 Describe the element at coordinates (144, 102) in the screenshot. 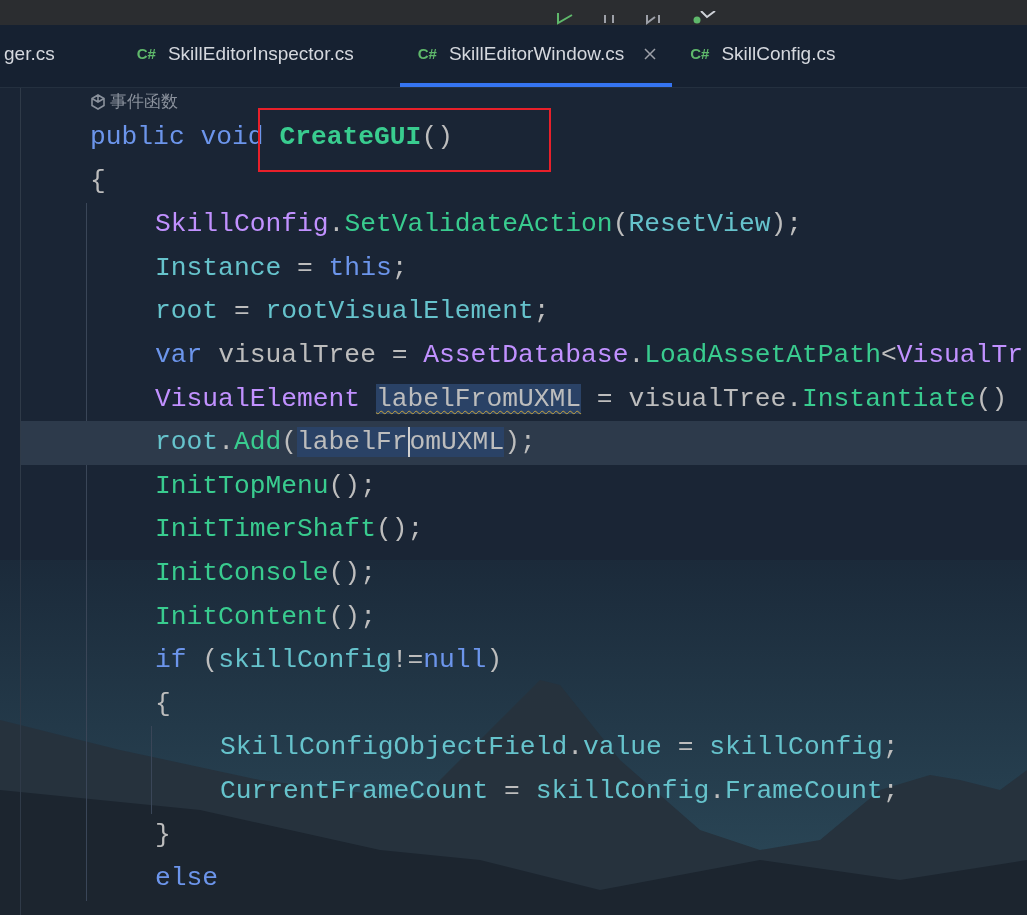

I see `usage-hint: 事件函数` at that location.